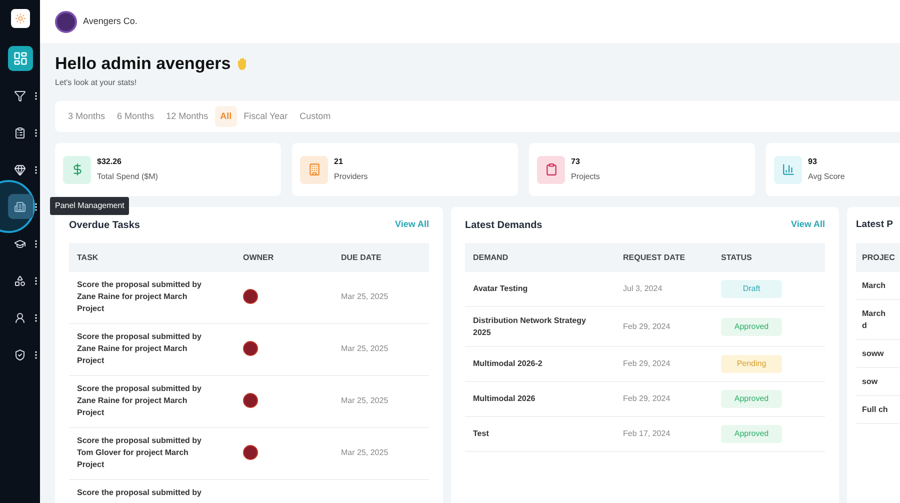 The width and height of the screenshot is (900, 503). I want to click on status-badge: Pending, so click(751, 364).